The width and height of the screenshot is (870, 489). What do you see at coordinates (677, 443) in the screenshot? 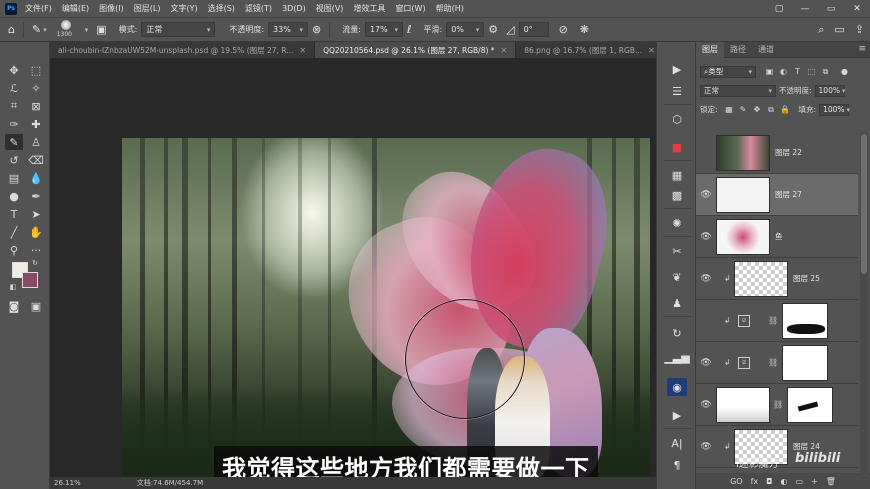
I see `character-panel-icon: A|` at bounding box center [677, 443].